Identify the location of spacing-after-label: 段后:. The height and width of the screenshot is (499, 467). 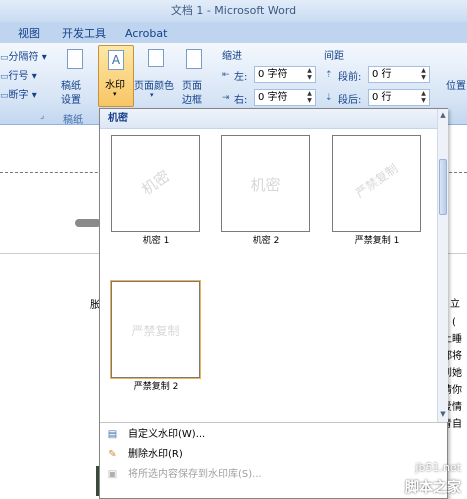
(350, 100).